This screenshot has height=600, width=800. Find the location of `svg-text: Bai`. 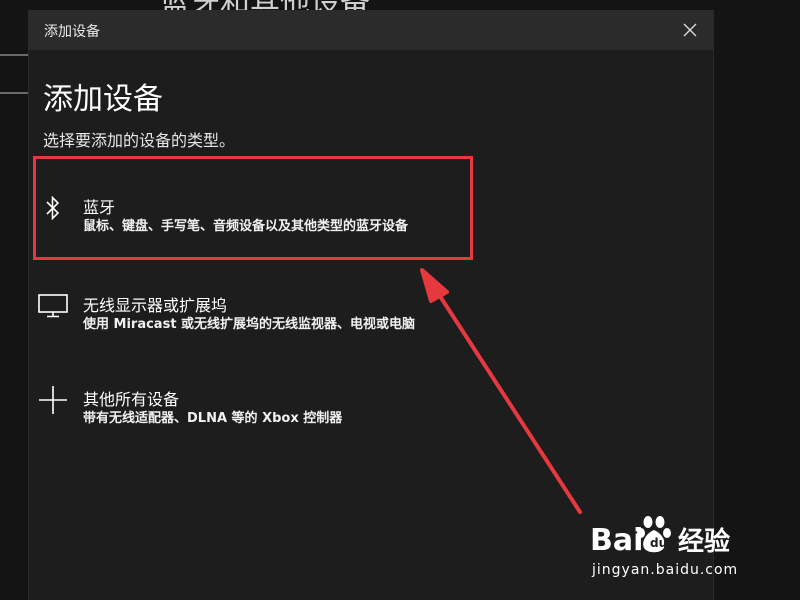

svg-text: Bai is located at coordinates (616, 540).